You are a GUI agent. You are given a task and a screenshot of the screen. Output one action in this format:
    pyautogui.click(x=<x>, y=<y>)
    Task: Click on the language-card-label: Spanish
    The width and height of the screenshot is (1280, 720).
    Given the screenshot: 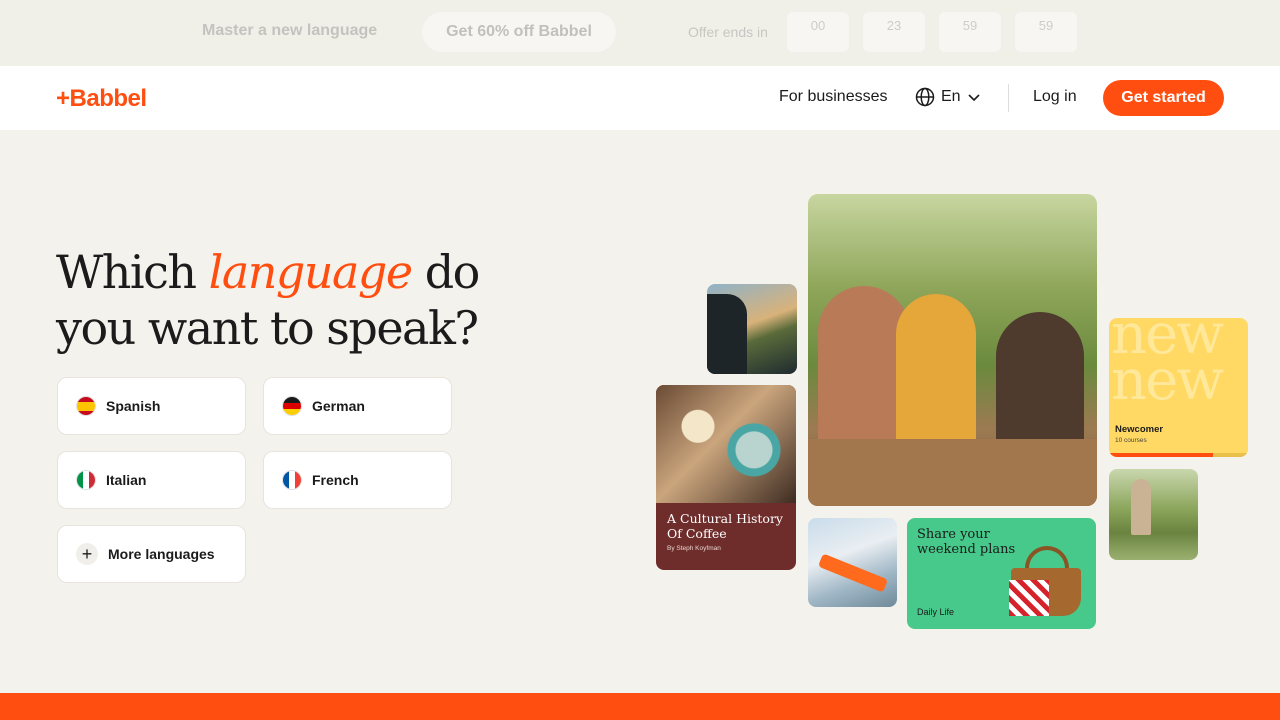 What is the action you would take?
    pyautogui.click(x=133, y=406)
    